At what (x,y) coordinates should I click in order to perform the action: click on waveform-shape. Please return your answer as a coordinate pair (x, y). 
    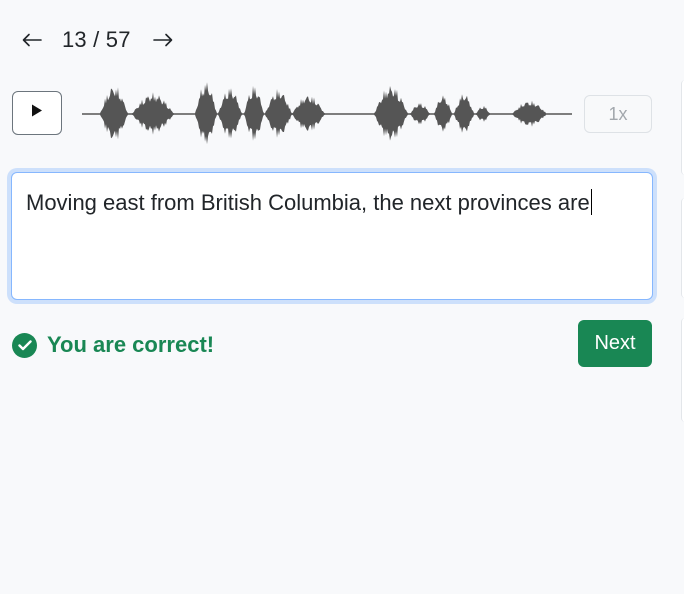
    Looking at the image, I should click on (327, 113).